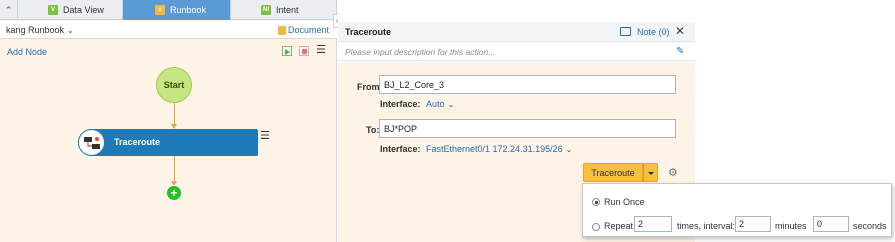 The image size is (895, 242). I want to click on tab-bar: ⌃ V Data View ≡ Runbook NI Intent, so click(168, 10).